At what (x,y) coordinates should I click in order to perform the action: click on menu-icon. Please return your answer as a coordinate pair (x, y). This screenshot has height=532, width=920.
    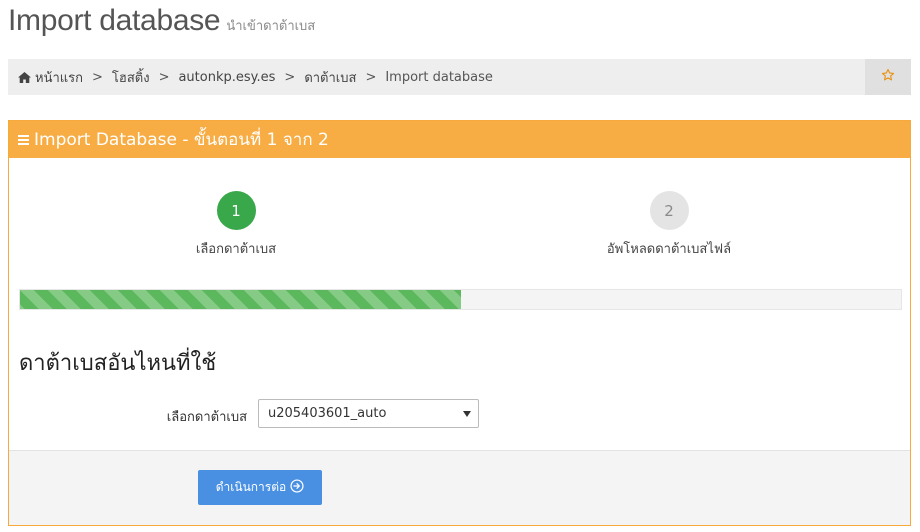
    Looking at the image, I should click on (23, 140).